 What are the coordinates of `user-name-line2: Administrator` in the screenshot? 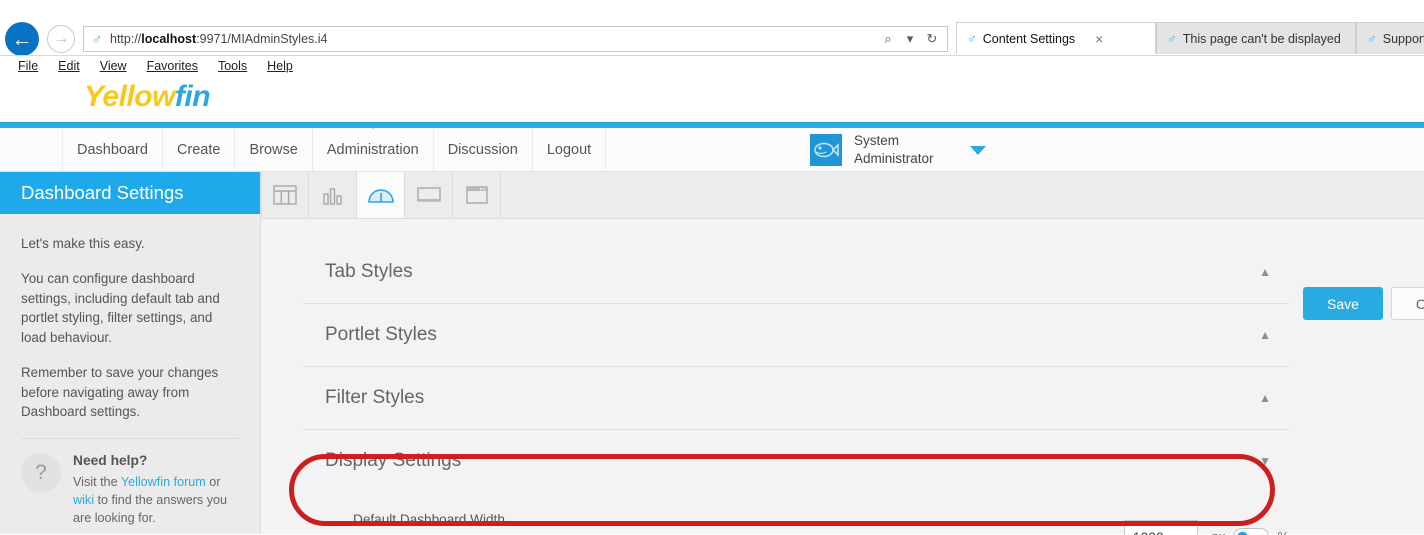 It's located at (894, 158).